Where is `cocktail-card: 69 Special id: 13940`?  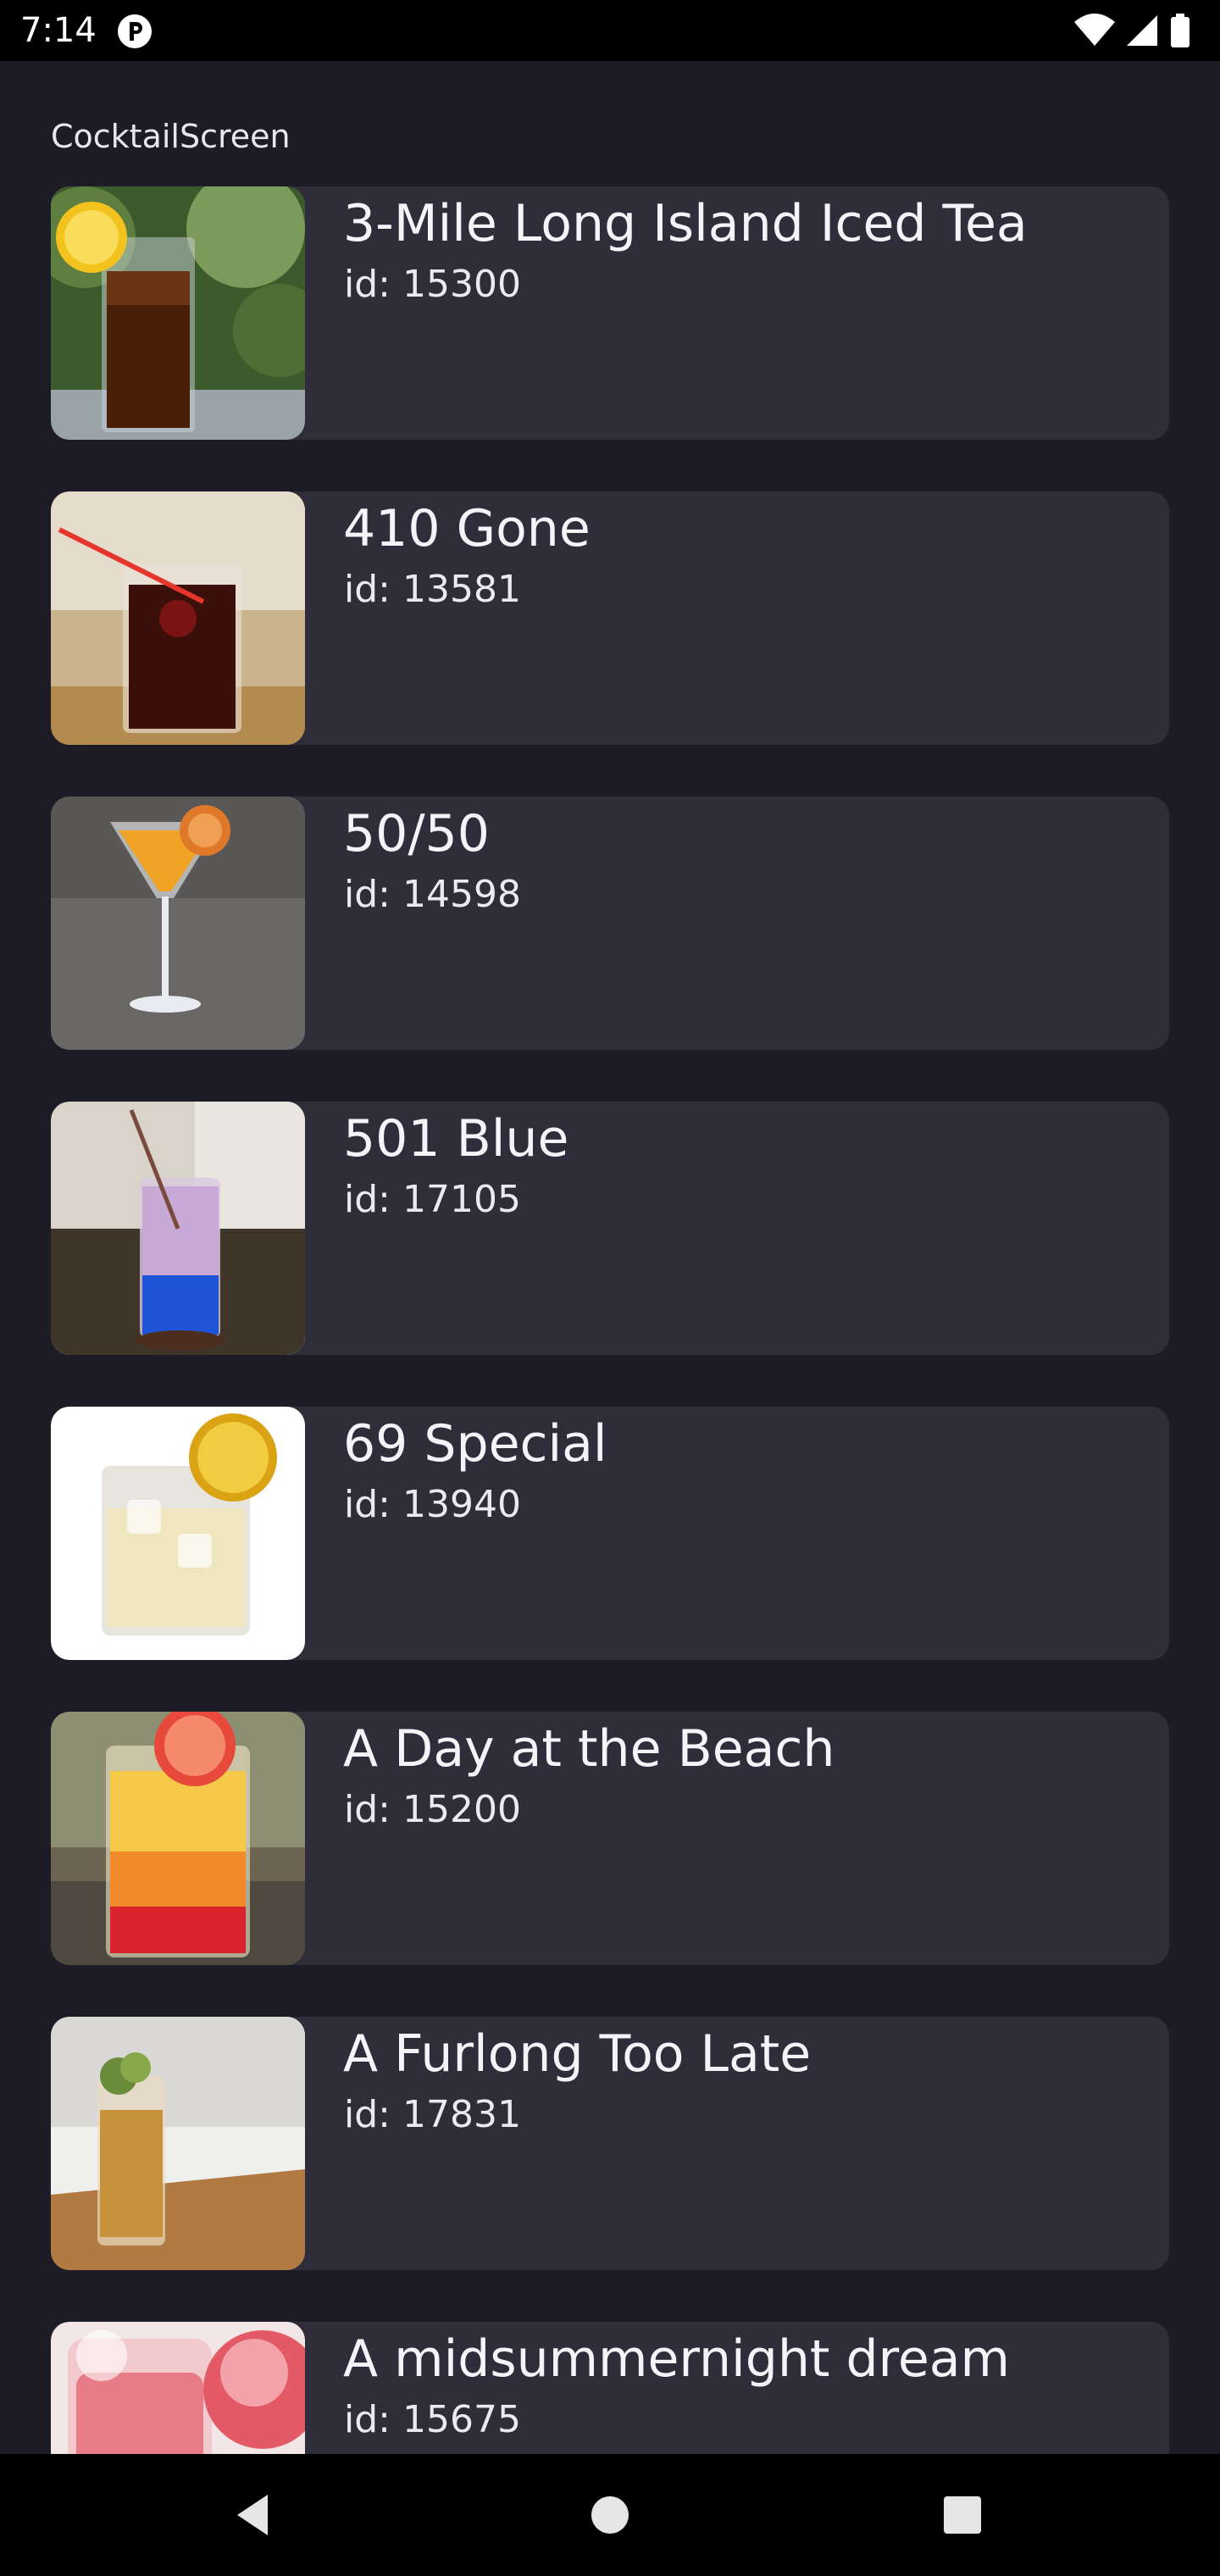
cocktail-card: 69 Special id: 13940 is located at coordinates (610, 1533).